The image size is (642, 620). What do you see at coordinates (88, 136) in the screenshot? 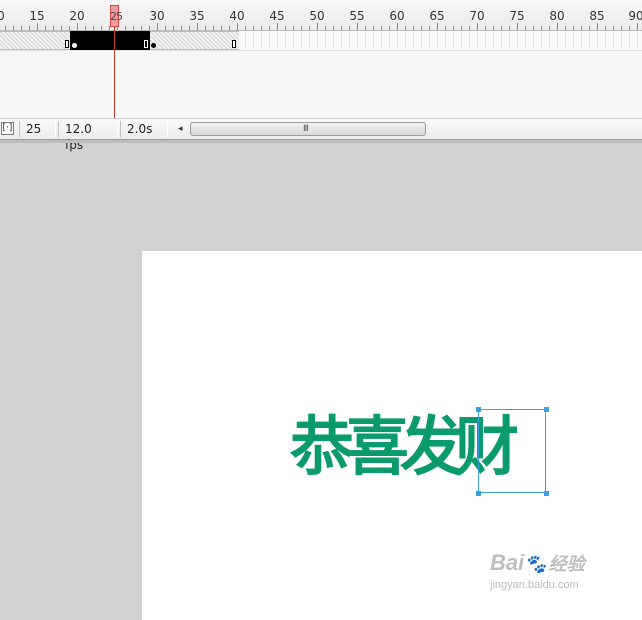
I see `frame-rate-field: 12.0 fps` at bounding box center [88, 136].